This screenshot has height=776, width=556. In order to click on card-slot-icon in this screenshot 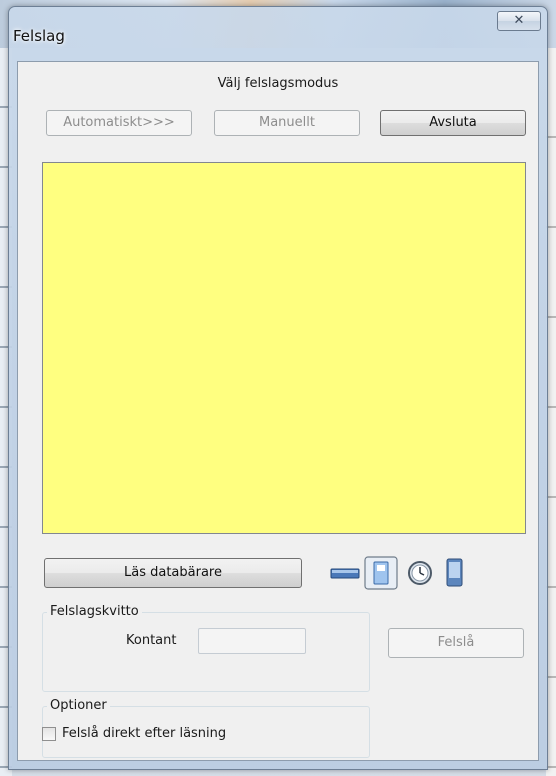, I will do `click(345, 573)`.